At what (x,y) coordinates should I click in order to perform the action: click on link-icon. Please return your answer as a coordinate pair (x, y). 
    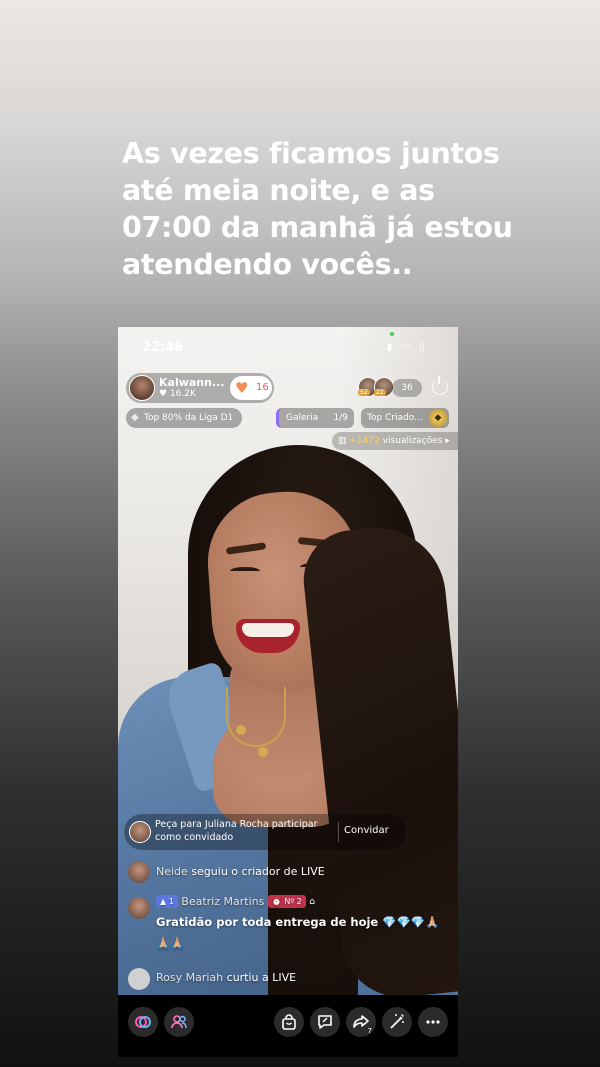
    Looking at the image, I should click on (143, 1022).